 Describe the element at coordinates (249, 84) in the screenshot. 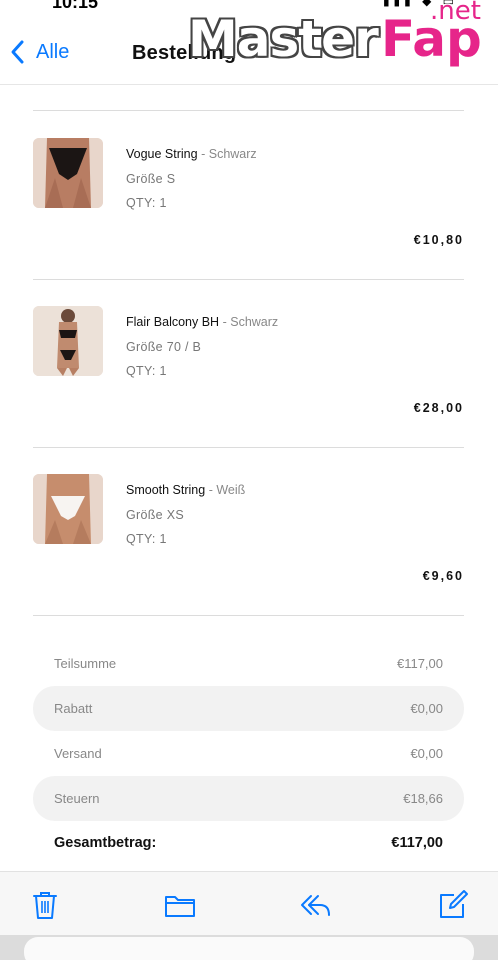

I see `header-divider` at that location.